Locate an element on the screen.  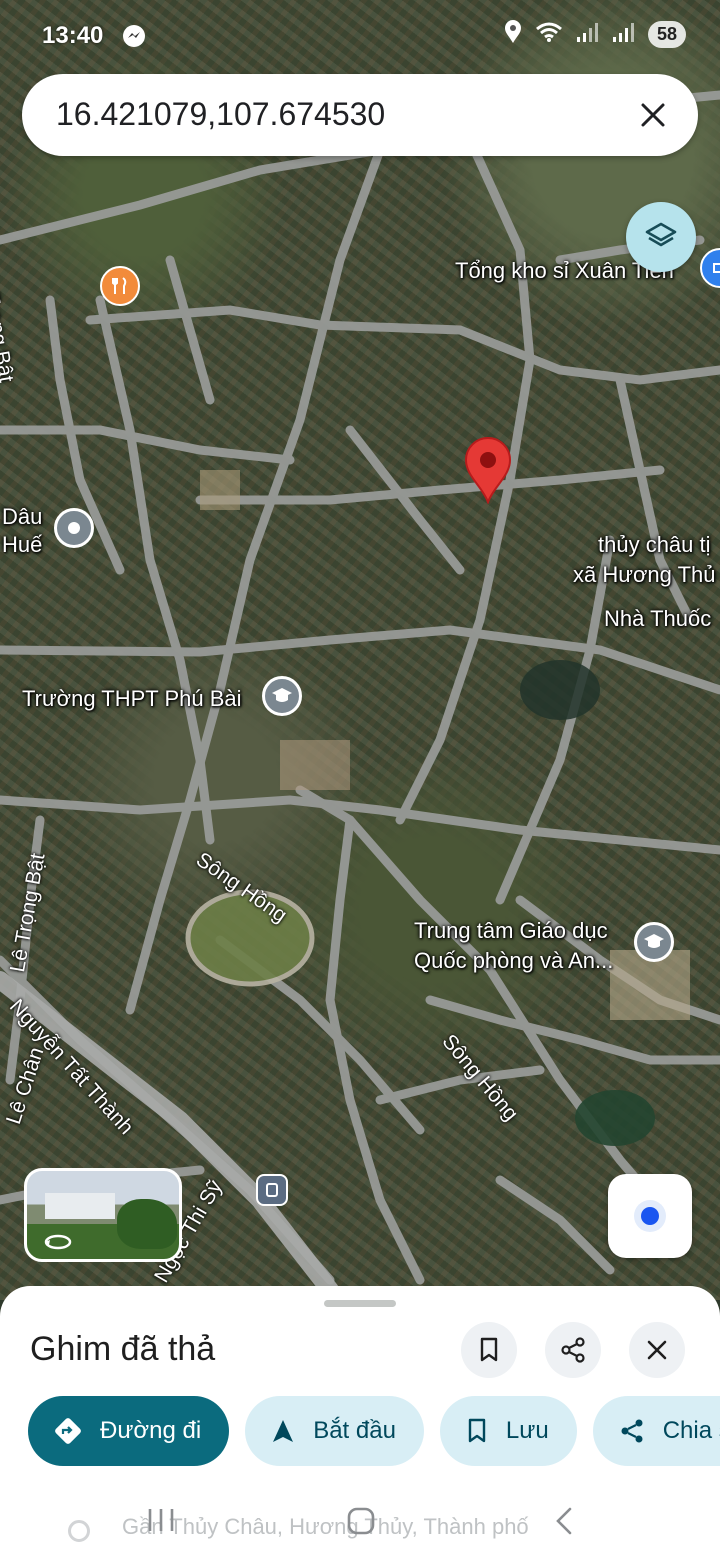
school-icon is located at coordinates (282, 696).